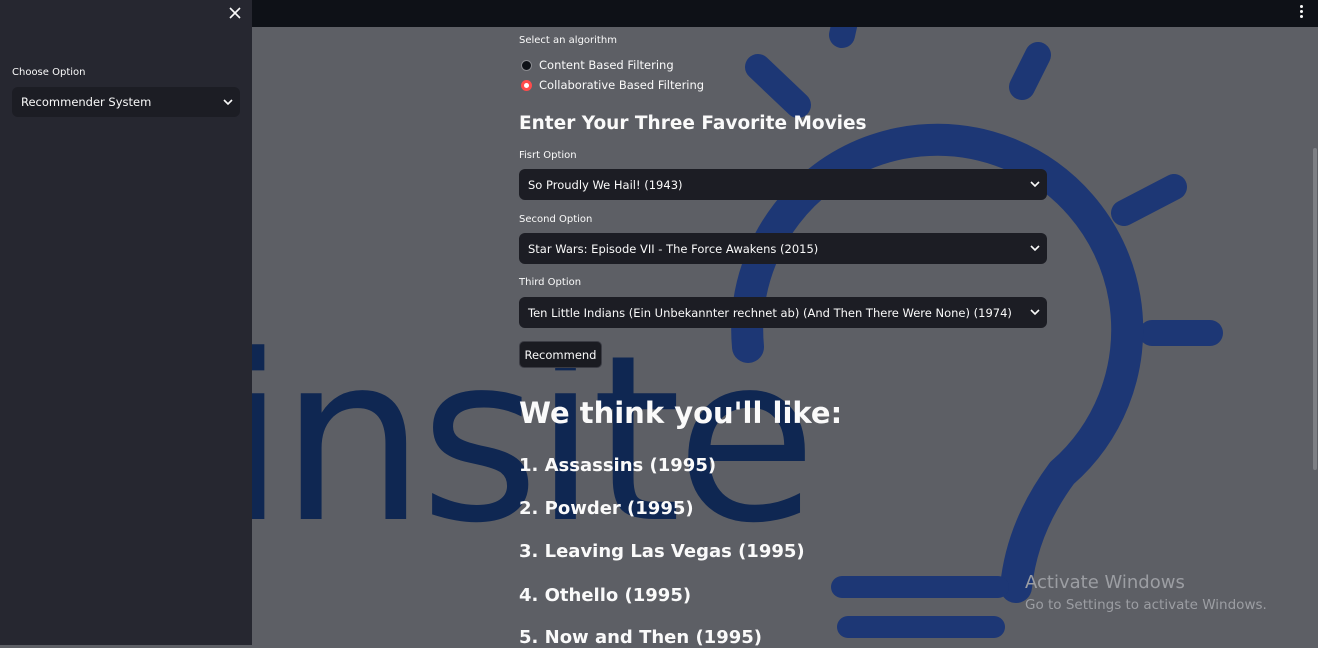 The image size is (1318, 648). Describe the element at coordinates (606, 508) in the screenshot. I see `recommendation-item: 2. Powder (1995)` at that location.